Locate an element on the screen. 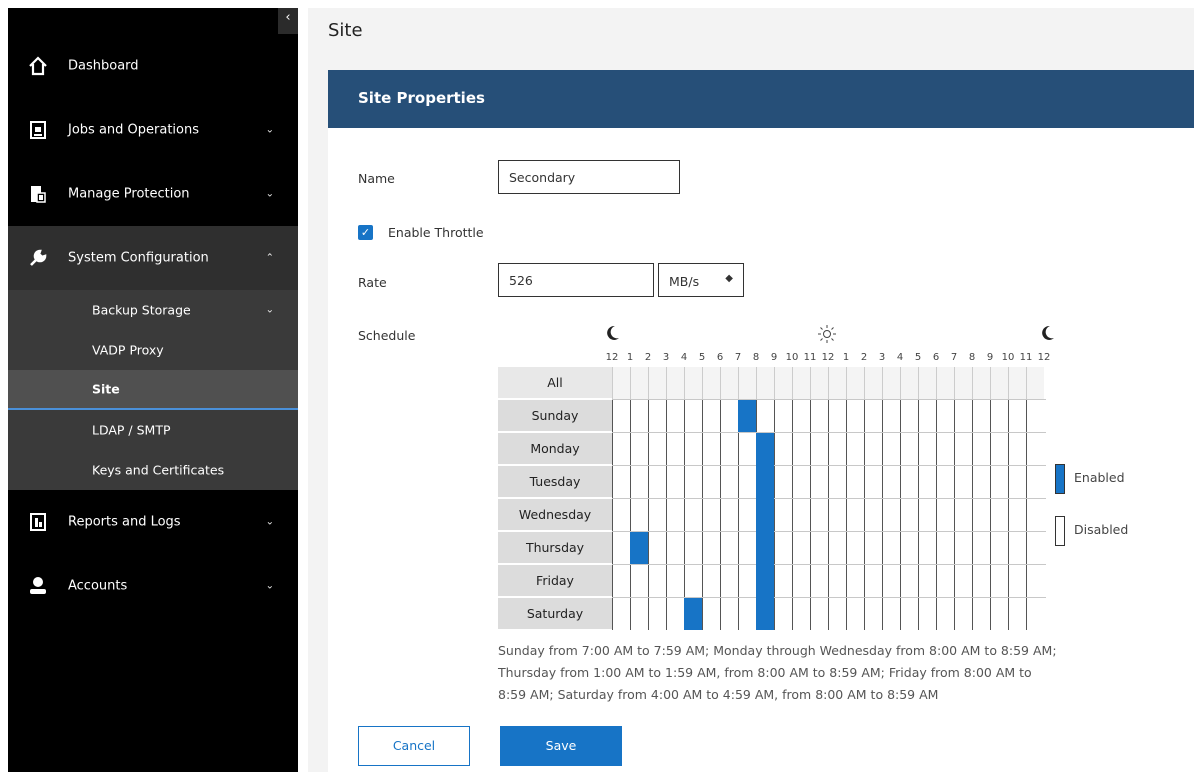 Image resolution: width=1194 pixels, height=772 pixels. nav-item-manage-protection: Manage Protection ⌄ is located at coordinates (153, 194).